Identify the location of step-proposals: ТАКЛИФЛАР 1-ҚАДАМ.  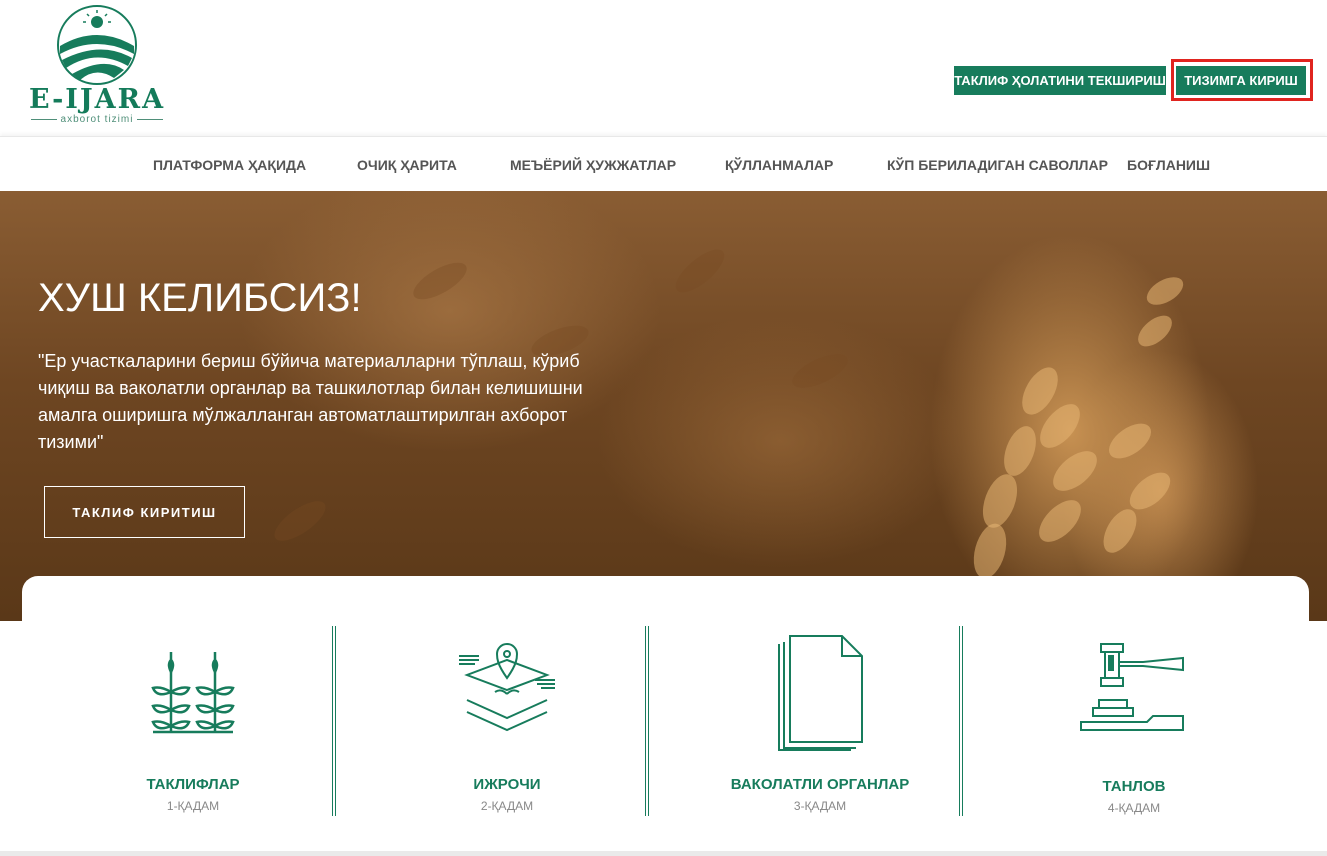
(193, 716).